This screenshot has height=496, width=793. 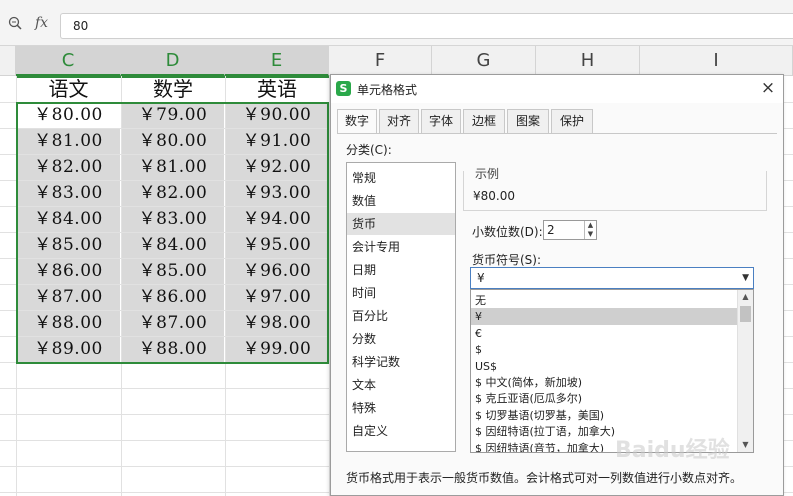 What do you see at coordinates (590, 225) in the screenshot?
I see `spin-up-icon: ▲` at bounding box center [590, 225].